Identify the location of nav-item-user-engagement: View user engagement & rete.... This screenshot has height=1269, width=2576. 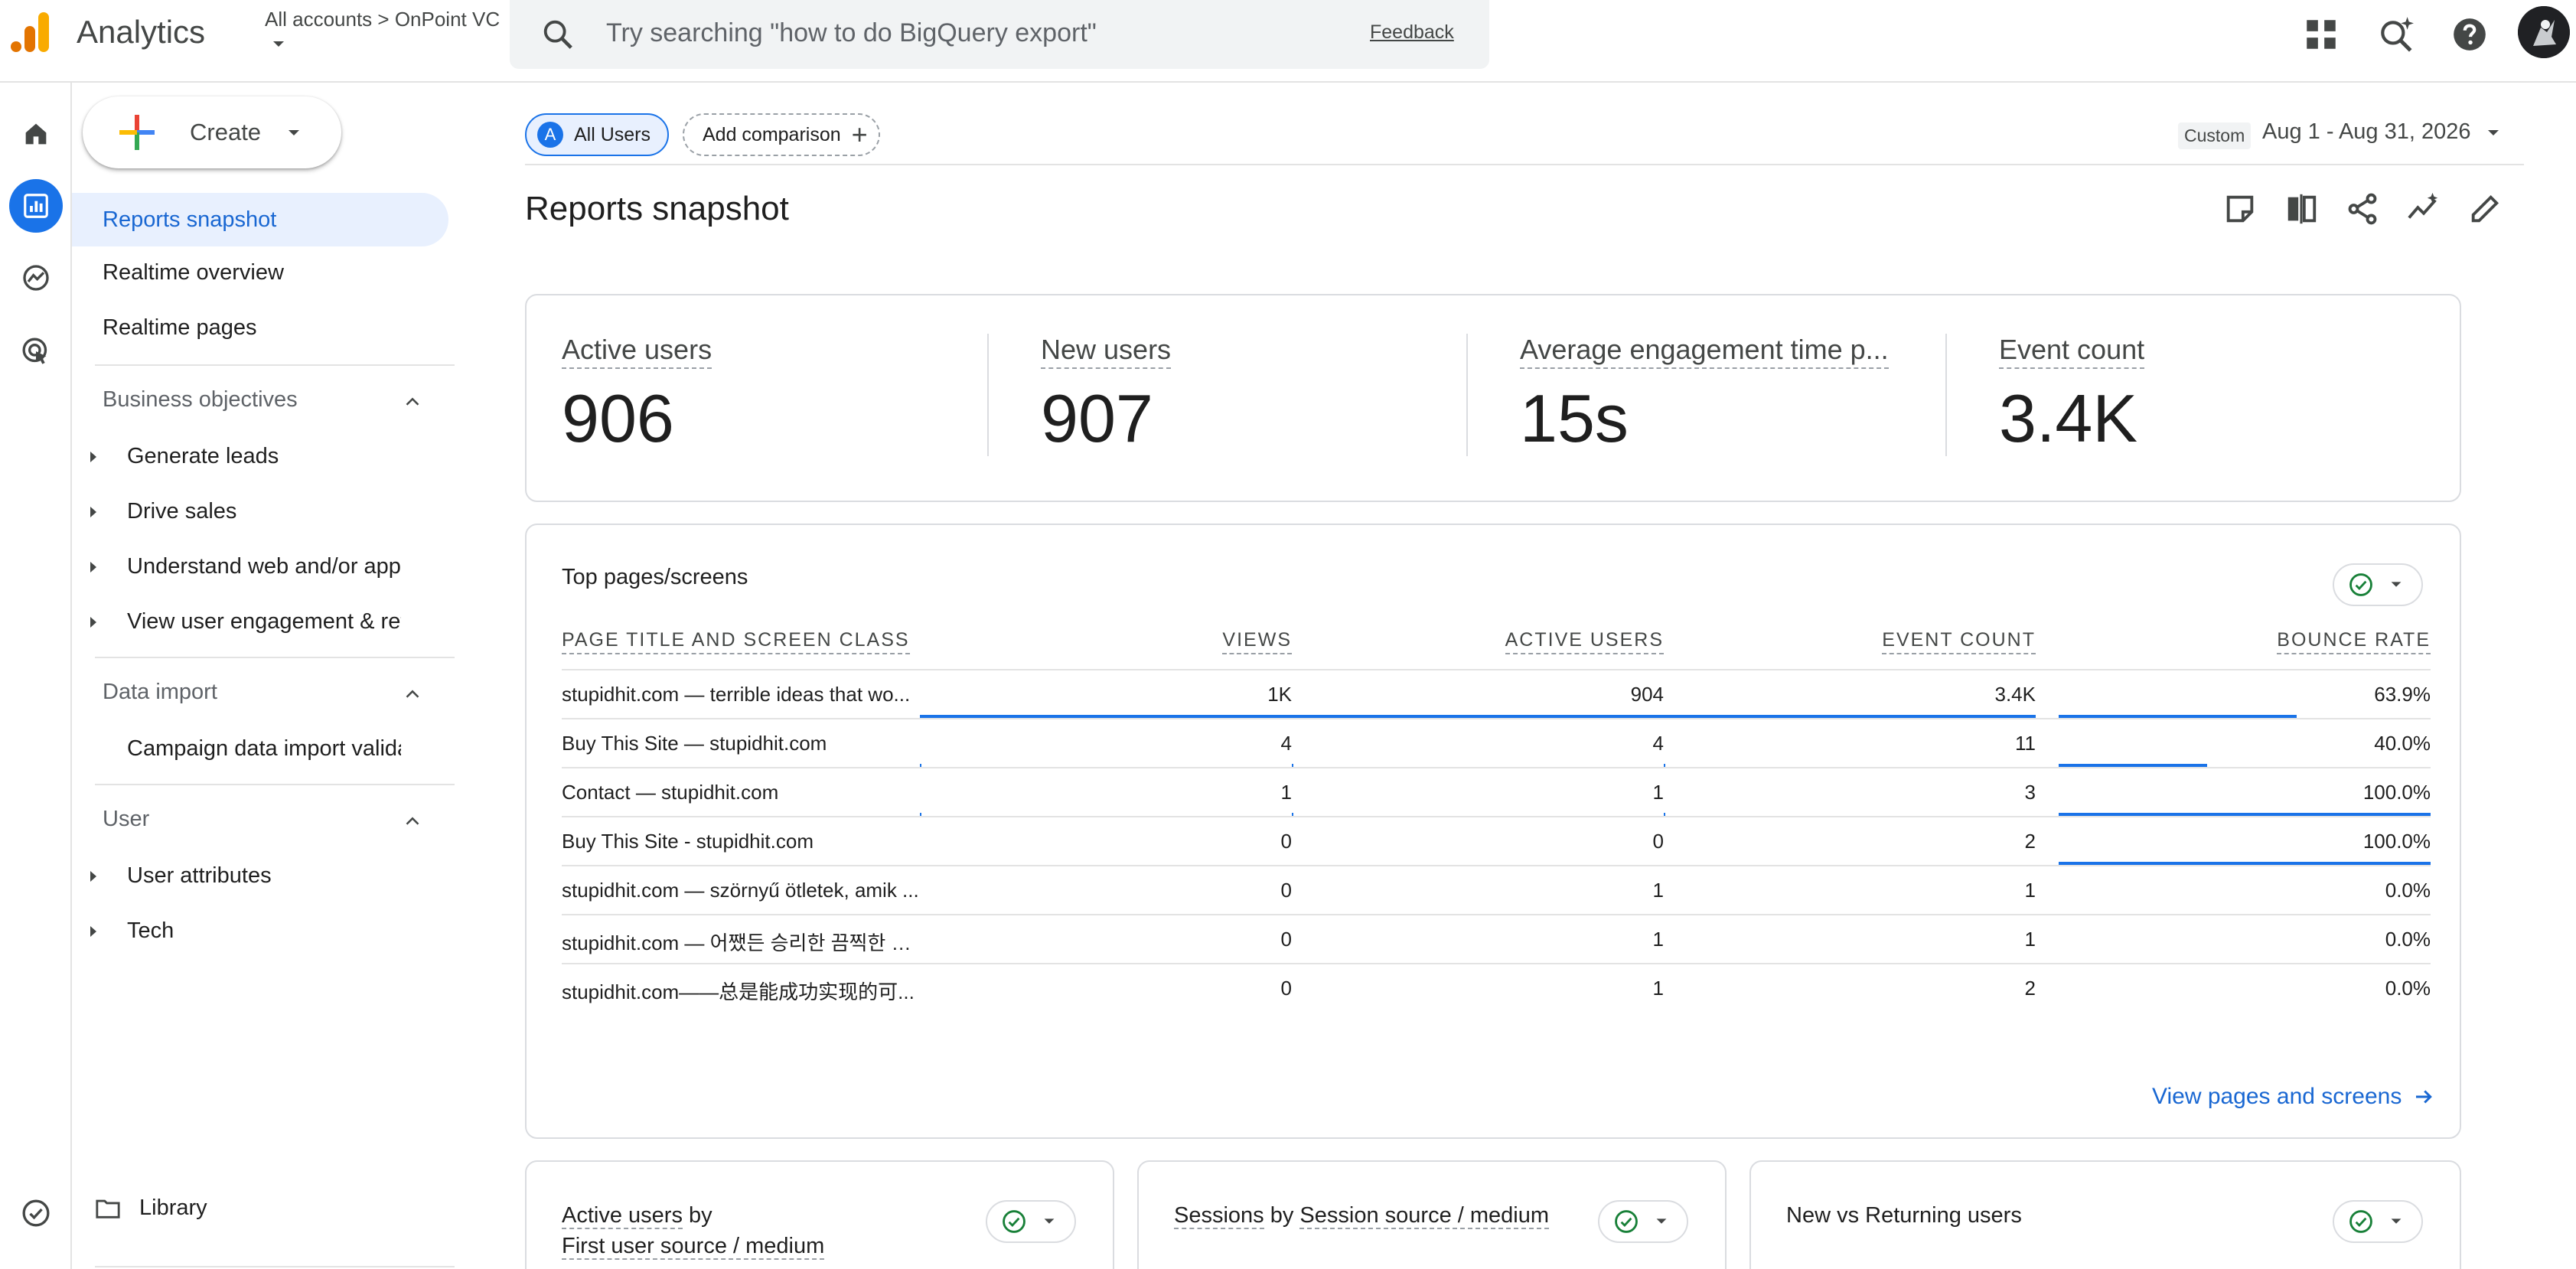
(237, 624).